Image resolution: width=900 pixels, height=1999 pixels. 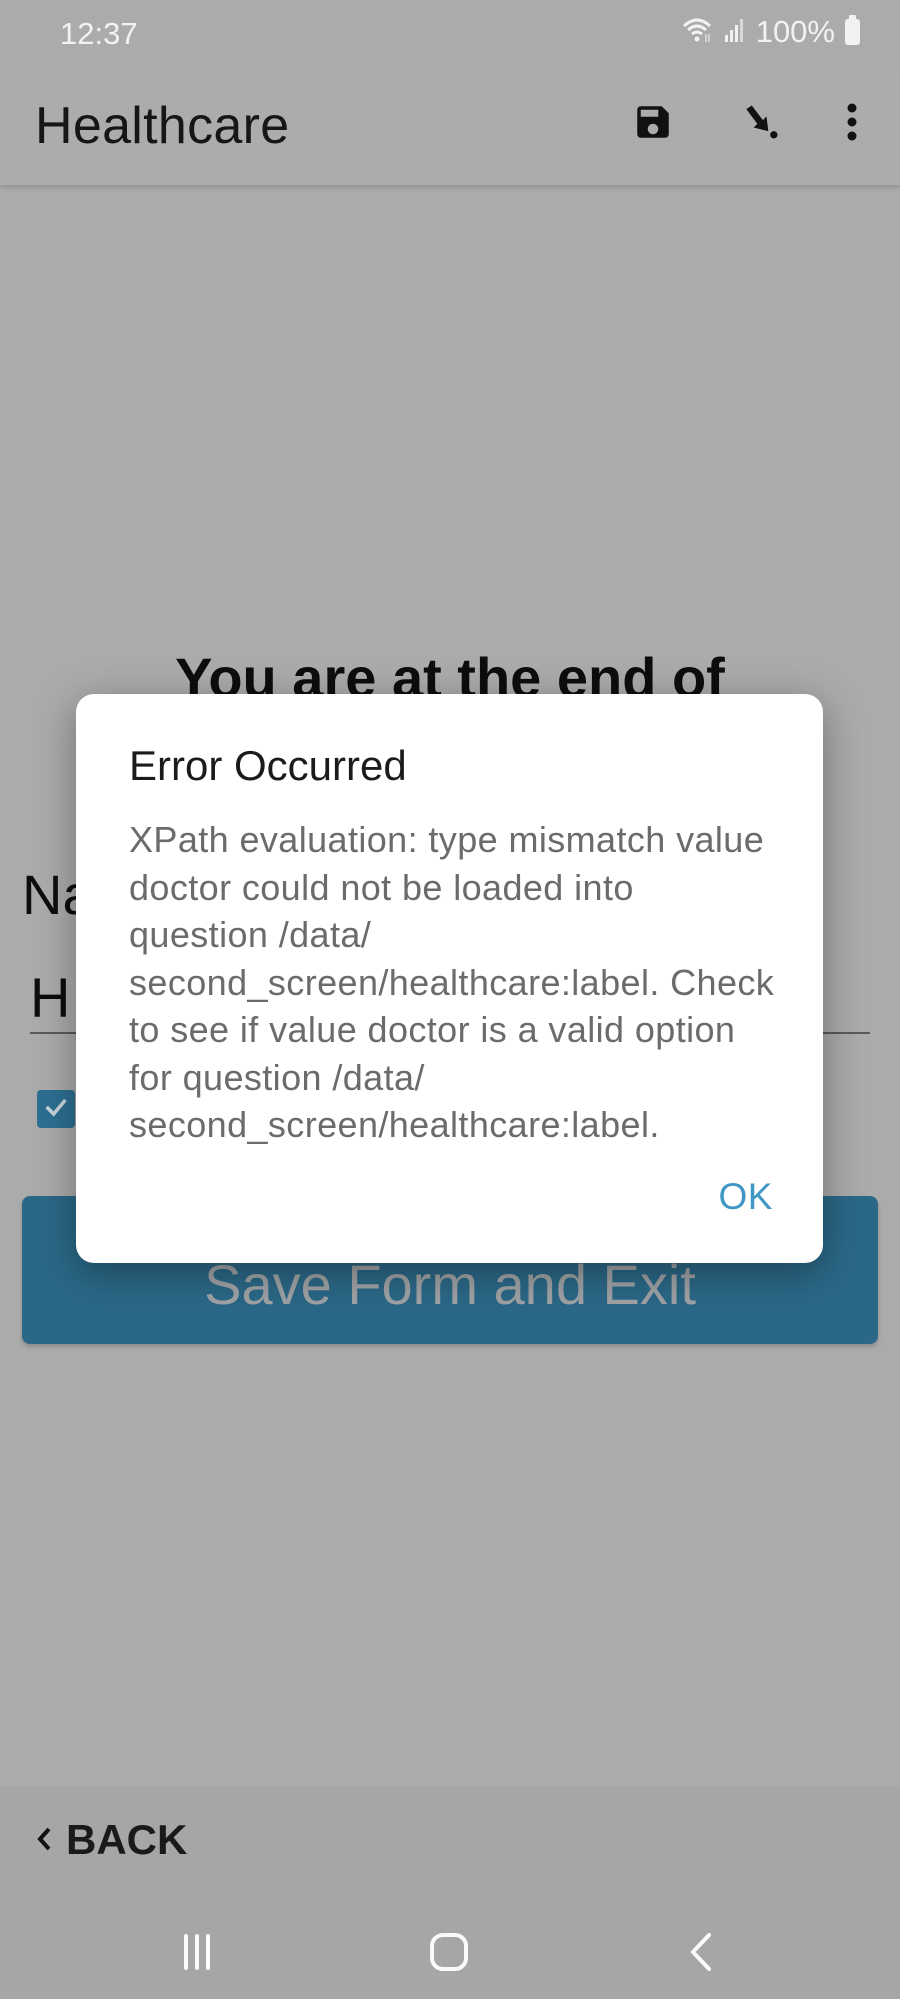 I want to click on chevron-left-icon, so click(x=44, y=1840).